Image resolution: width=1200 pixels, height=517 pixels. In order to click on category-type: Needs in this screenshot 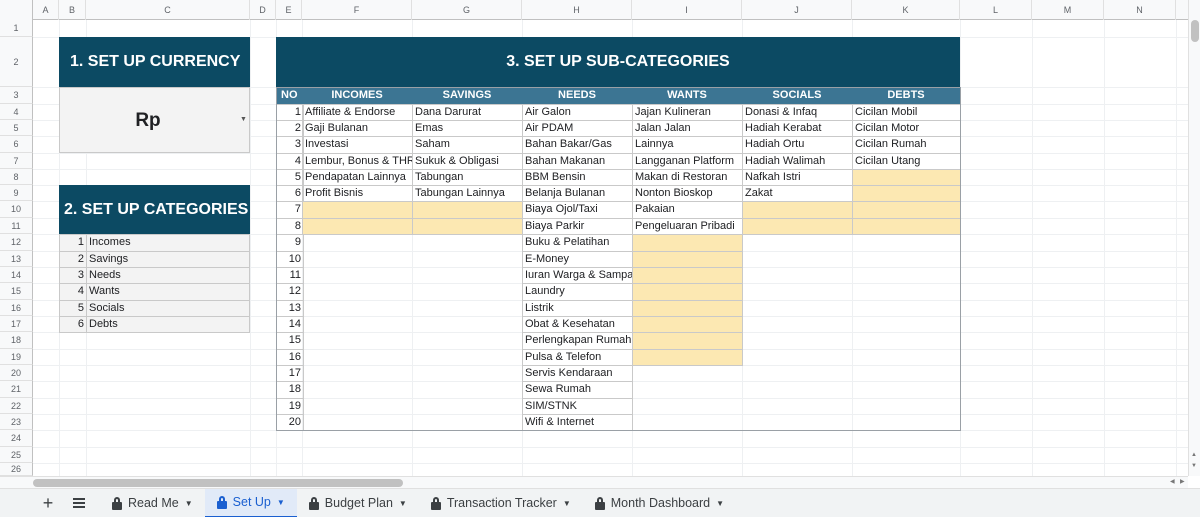, I will do `click(168, 275)`.